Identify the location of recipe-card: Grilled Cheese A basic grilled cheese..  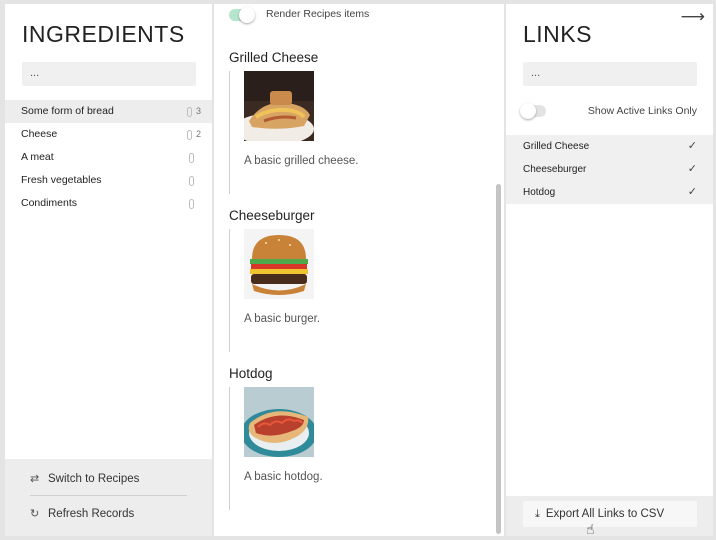
(359, 122).